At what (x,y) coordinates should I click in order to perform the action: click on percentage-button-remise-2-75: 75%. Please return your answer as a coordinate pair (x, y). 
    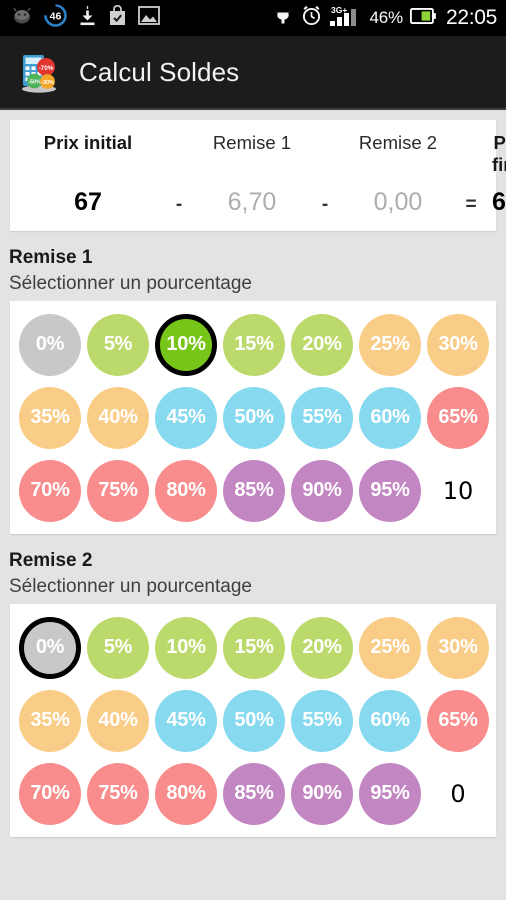
    Looking at the image, I should click on (118, 793).